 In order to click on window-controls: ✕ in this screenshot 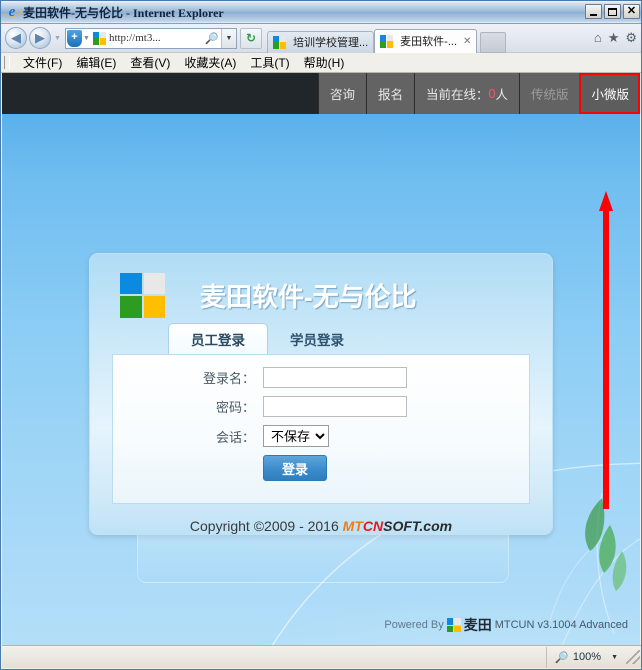, I will do `click(612, 11)`.